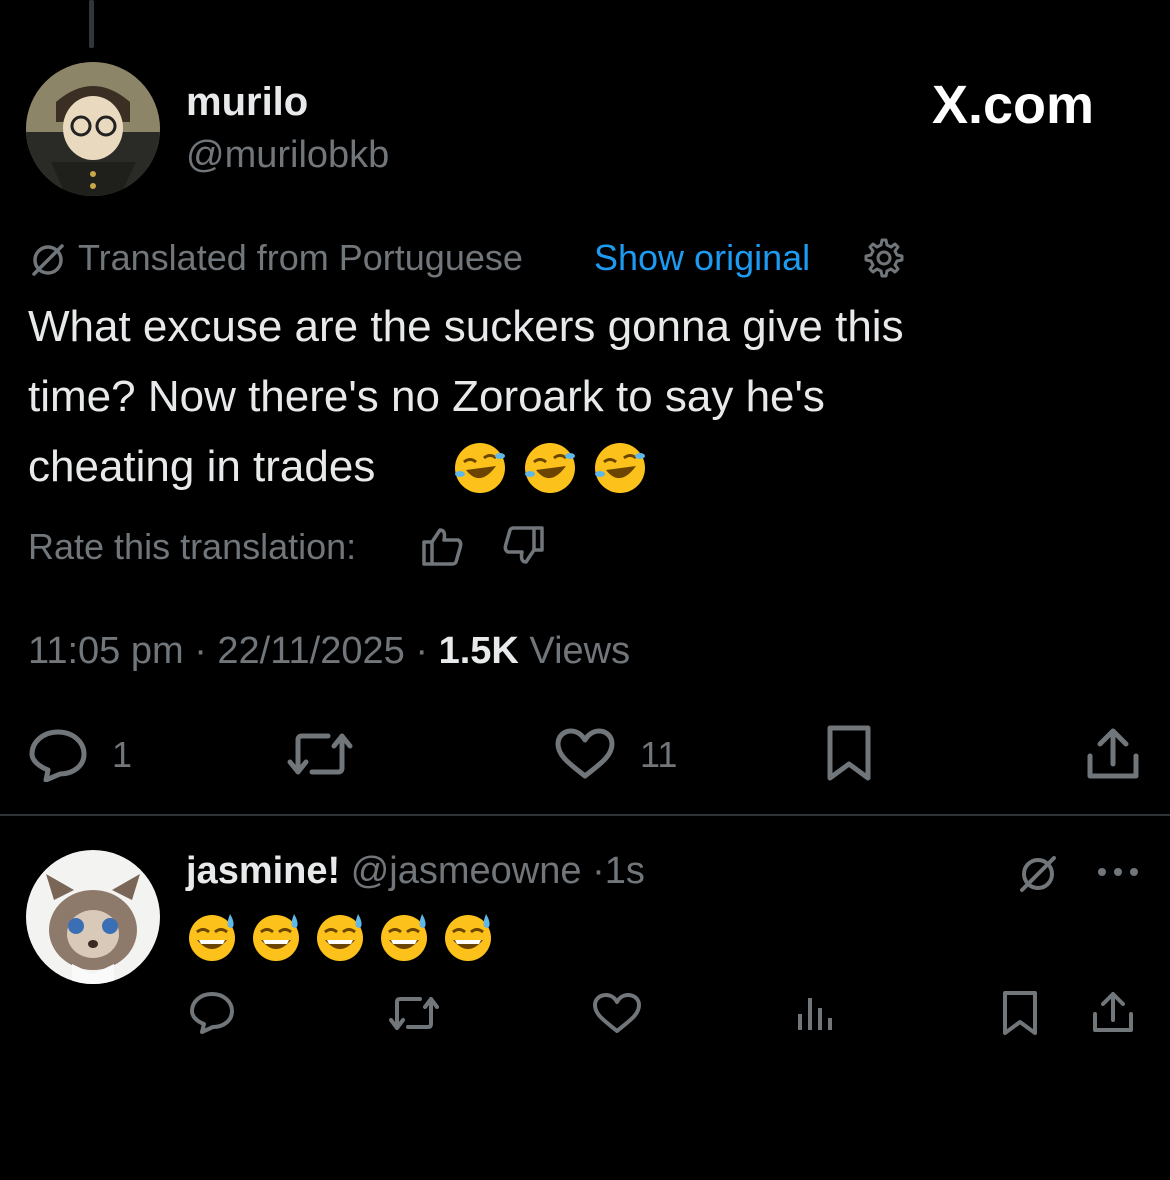 The width and height of the screenshot is (1170, 1180). What do you see at coordinates (617, 1013) in the screenshot?
I see `reply-like-icon` at bounding box center [617, 1013].